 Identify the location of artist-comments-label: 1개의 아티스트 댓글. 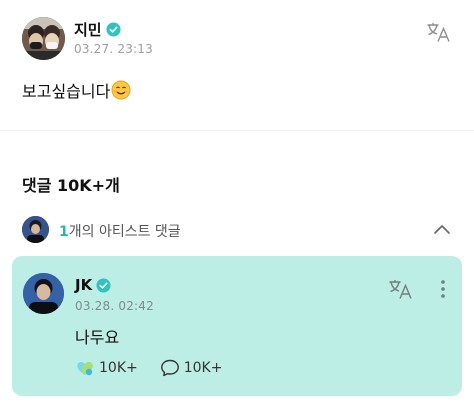
(120, 231).